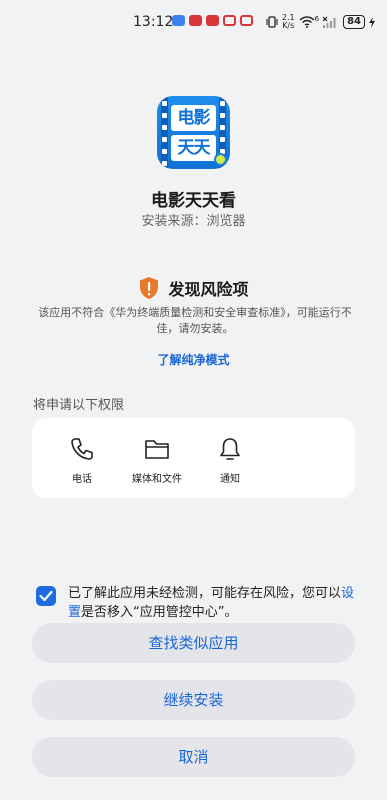 Image resolution: width=387 pixels, height=800 pixels. What do you see at coordinates (193, 757) in the screenshot?
I see `cancel-button: 取消` at bounding box center [193, 757].